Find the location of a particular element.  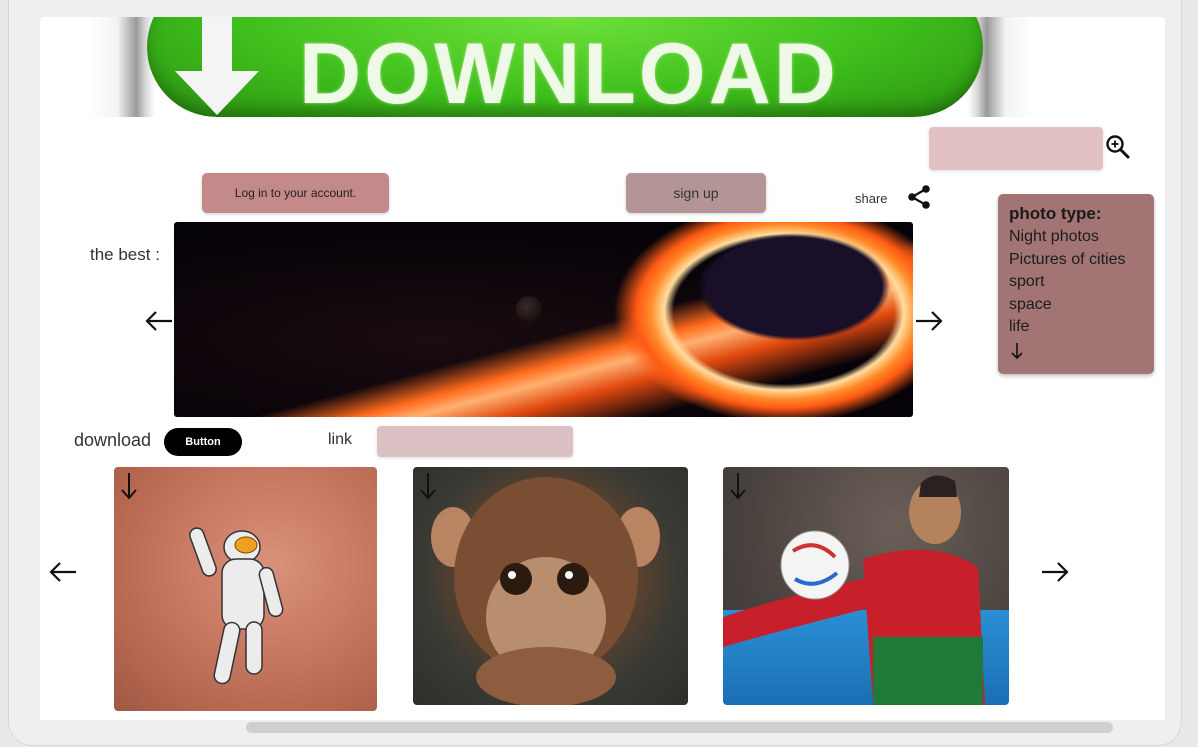

photo-type-title: photo type: is located at coordinates (1055, 213).